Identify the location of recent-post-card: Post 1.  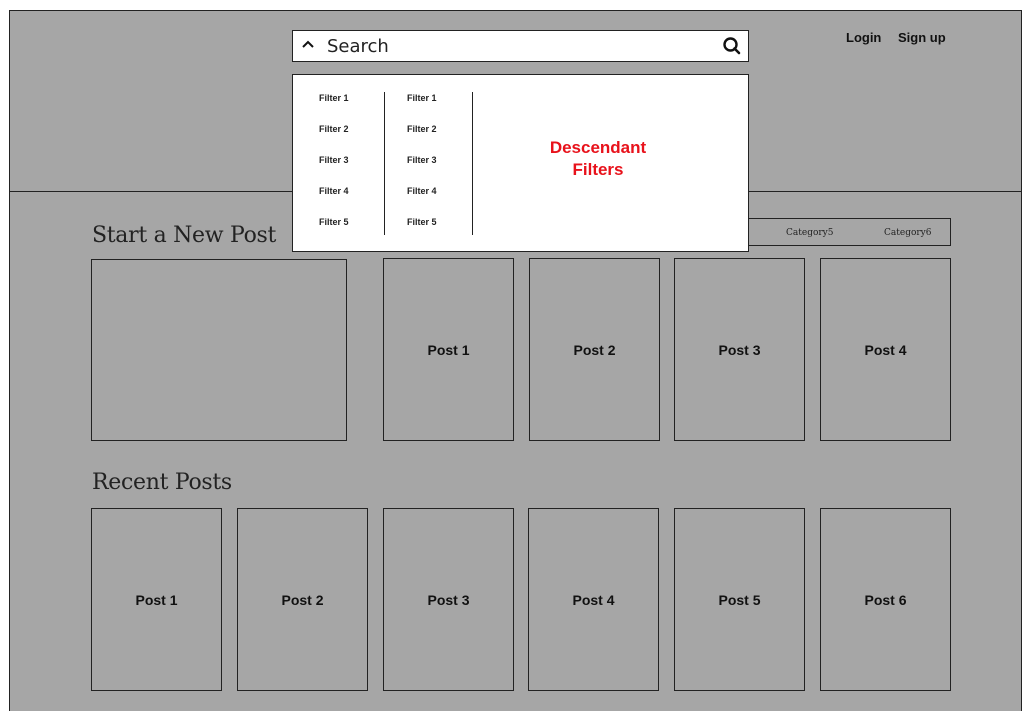
(156, 599).